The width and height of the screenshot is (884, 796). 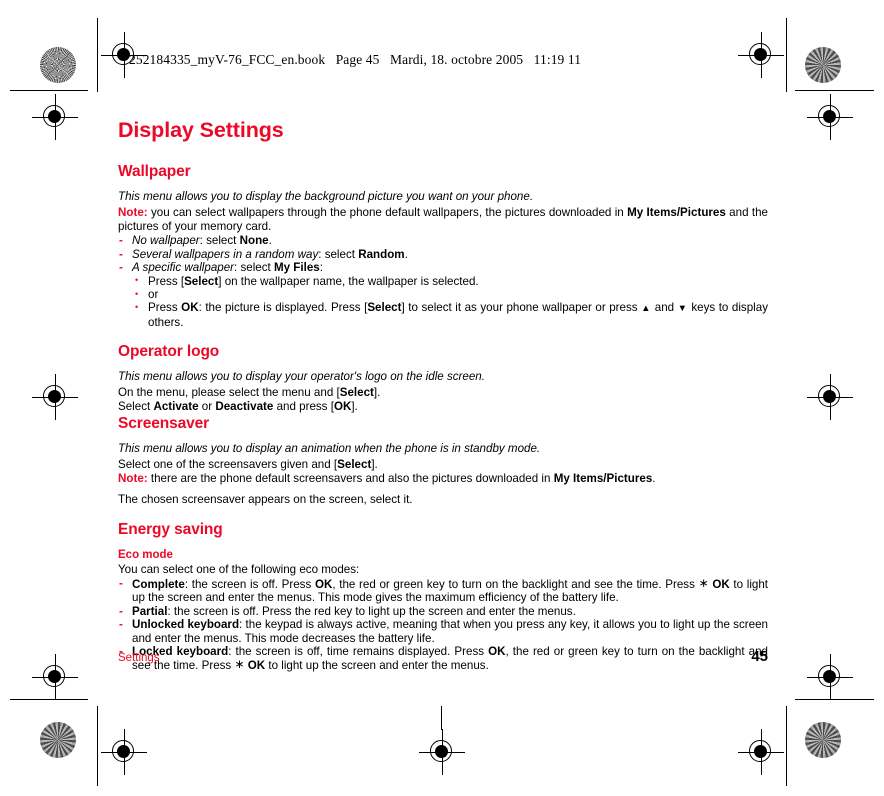 What do you see at coordinates (166, 281) in the screenshot?
I see `wallpaper-sub-0-pre: Press [` at bounding box center [166, 281].